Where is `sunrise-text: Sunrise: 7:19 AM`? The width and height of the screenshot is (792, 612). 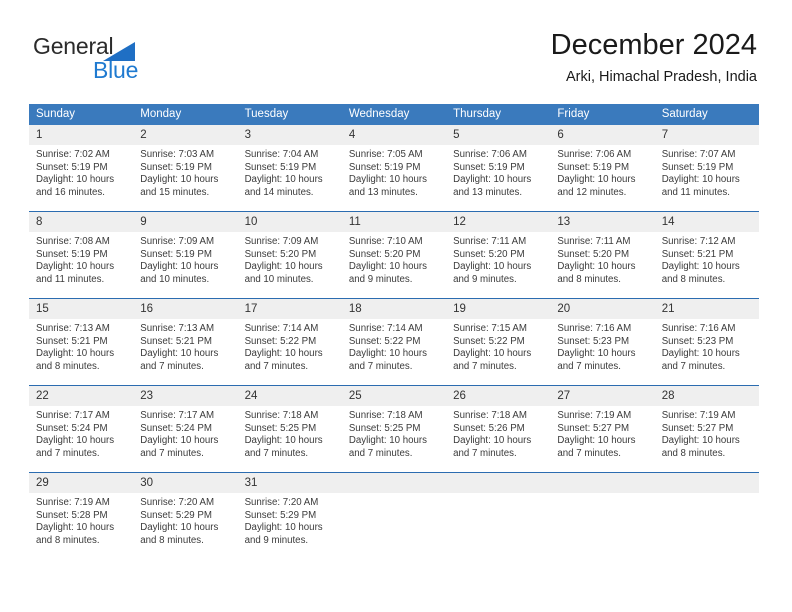 sunrise-text: Sunrise: 7:19 AM is located at coordinates (698, 415).